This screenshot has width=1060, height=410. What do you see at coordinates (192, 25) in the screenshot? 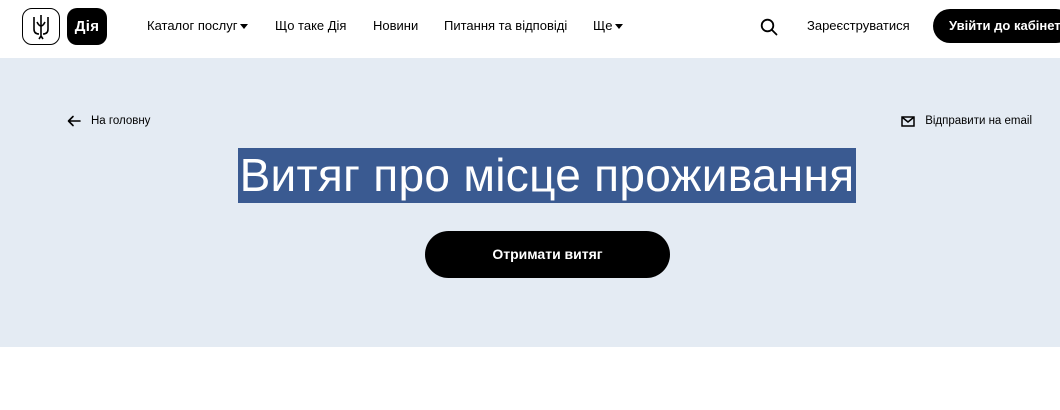
I see `nav-item-label: Каталог послуг` at bounding box center [192, 25].